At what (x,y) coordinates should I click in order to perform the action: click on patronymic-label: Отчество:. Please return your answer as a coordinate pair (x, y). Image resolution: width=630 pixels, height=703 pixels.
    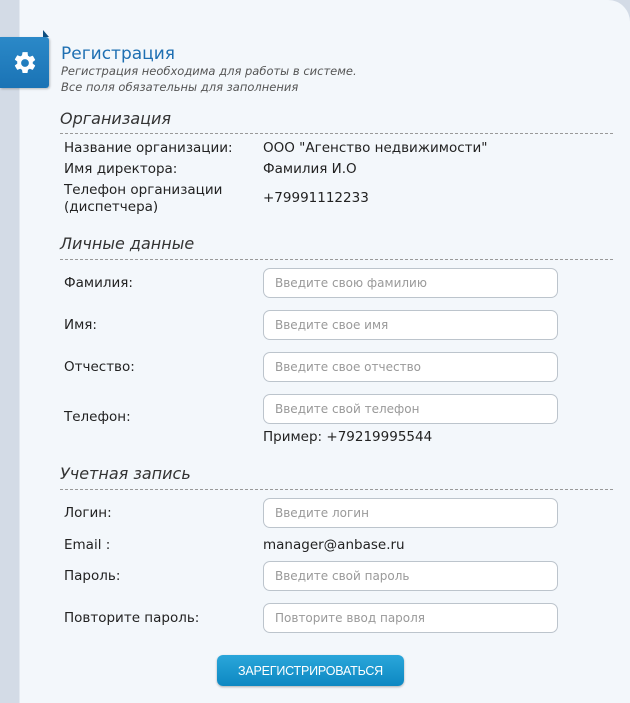
    Looking at the image, I should click on (99, 367).